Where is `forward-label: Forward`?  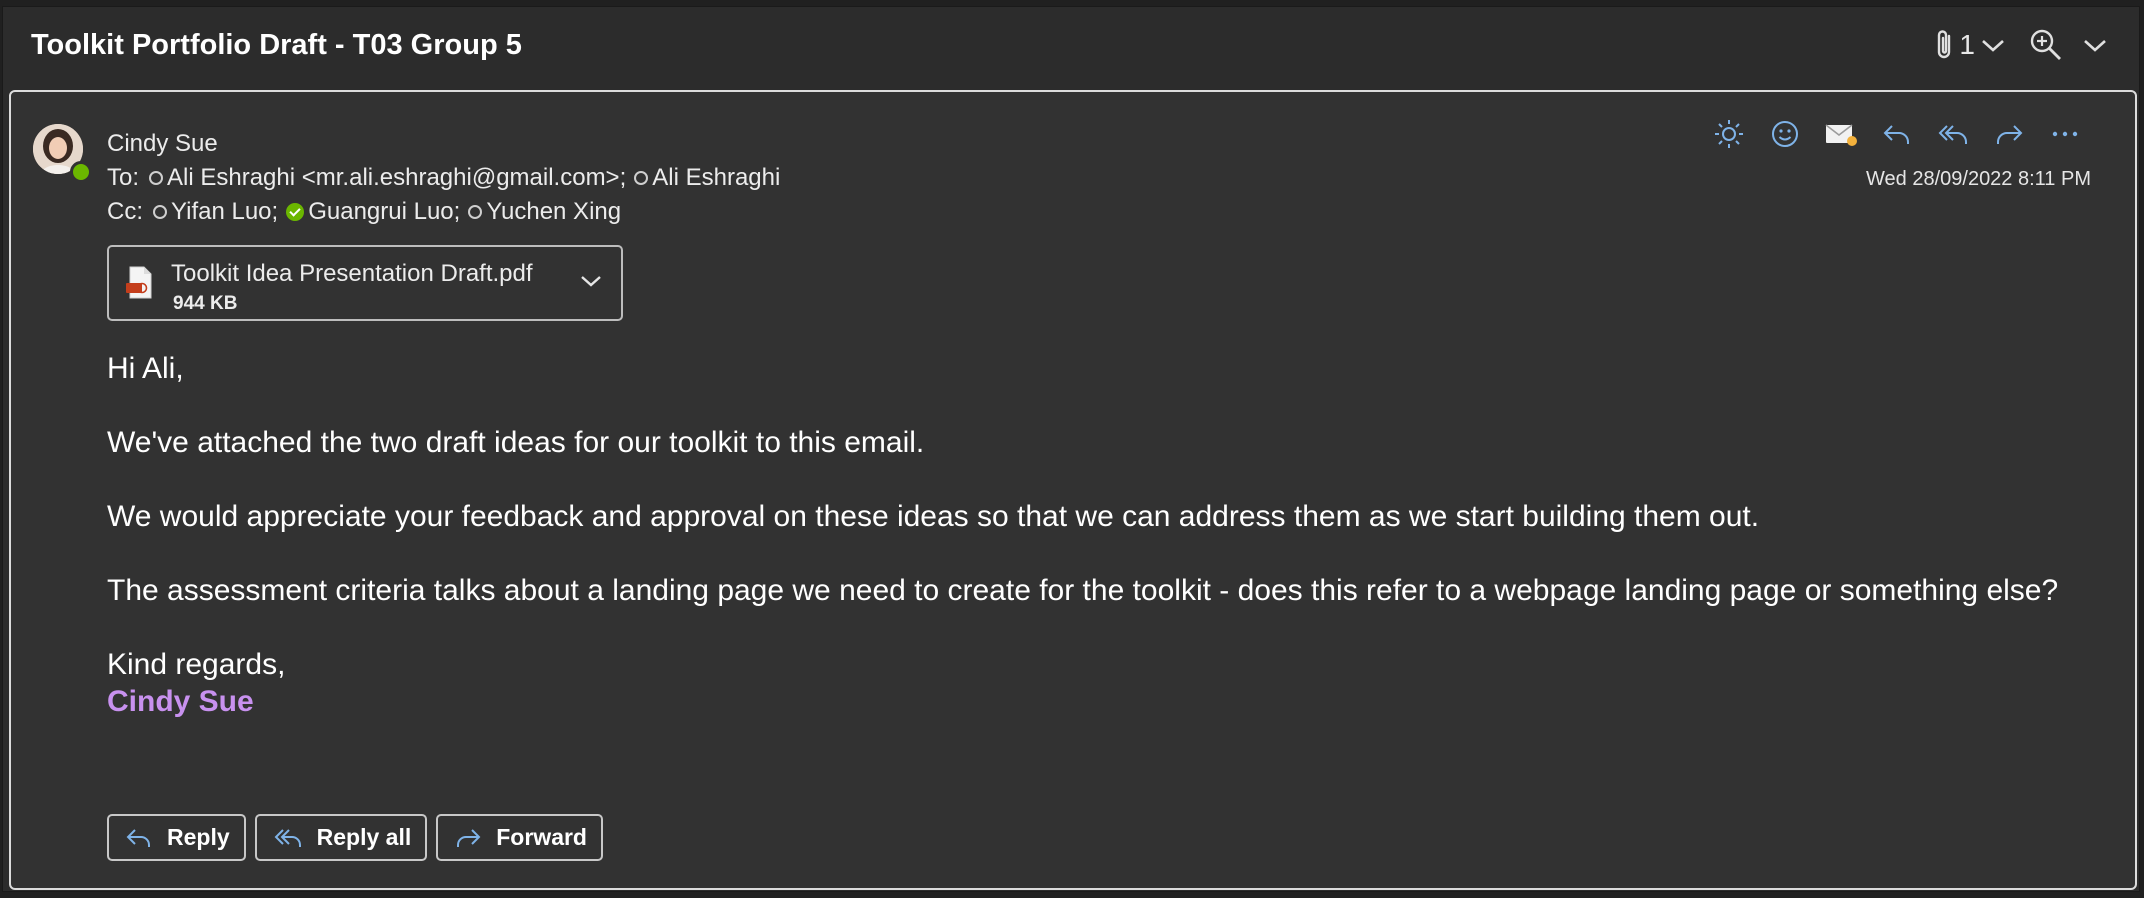 forward-label: Forward is located at coordinates (541, 837).